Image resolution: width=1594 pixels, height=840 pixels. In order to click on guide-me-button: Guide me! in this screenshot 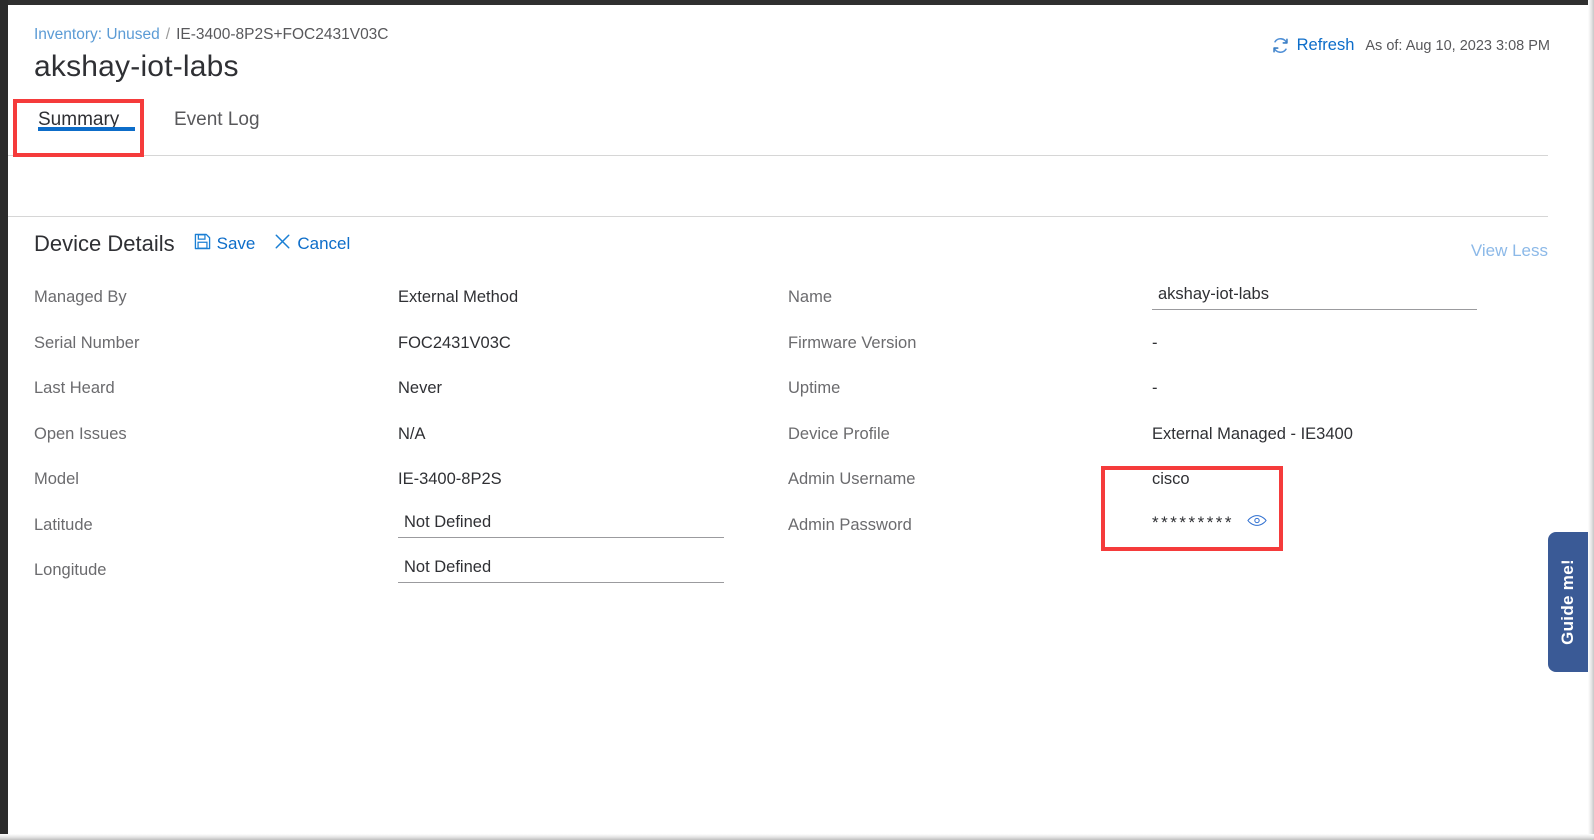, I will do `click(1568, 602)`.